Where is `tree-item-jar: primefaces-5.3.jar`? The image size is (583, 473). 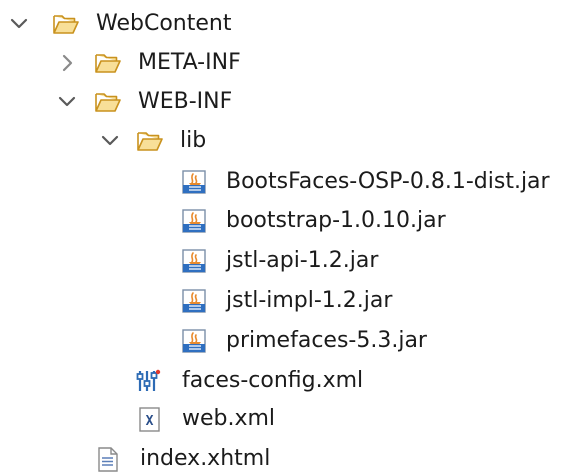
tree-item-jar: primefaces-5.3.jar is located at coordinates (291, 341).